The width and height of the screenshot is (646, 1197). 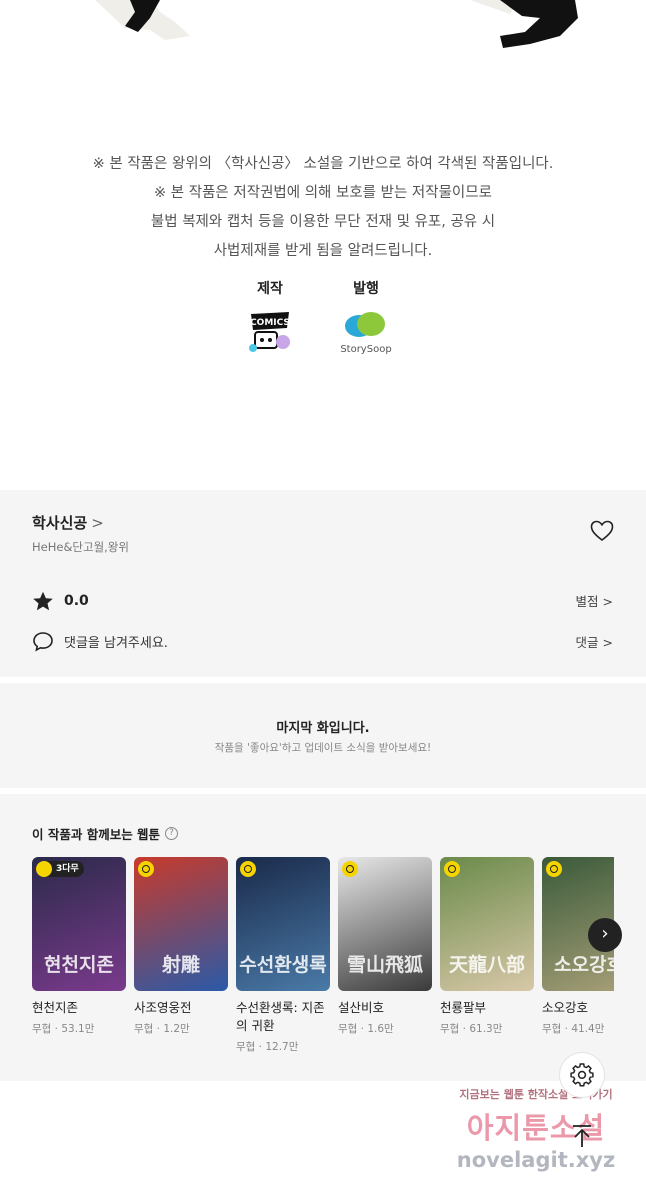 What do you see at coordinates (471, 1029) in the screenshot?
I see `card-meta: 무협 · 61.3만` at bounding box center [471, 1029].